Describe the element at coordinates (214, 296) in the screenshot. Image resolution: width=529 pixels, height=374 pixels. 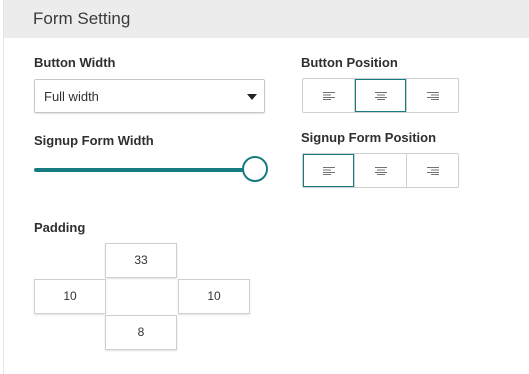
I see `padding-right-input: 10` at that location.